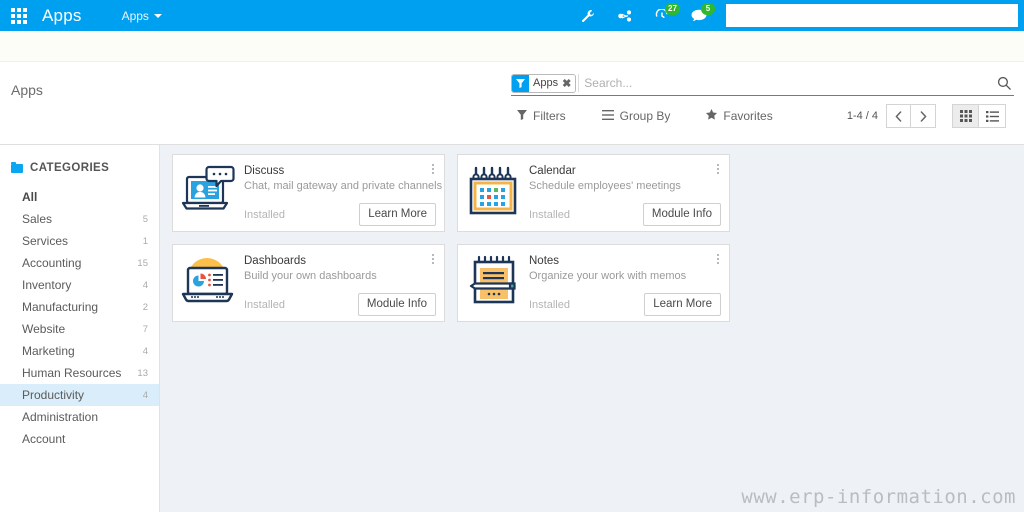 The height and width of the screenshot is (512, 1024). Describe the element at coordinates (30, 197) in the screenshot. I see `sidebar-item-label: All` at that location.